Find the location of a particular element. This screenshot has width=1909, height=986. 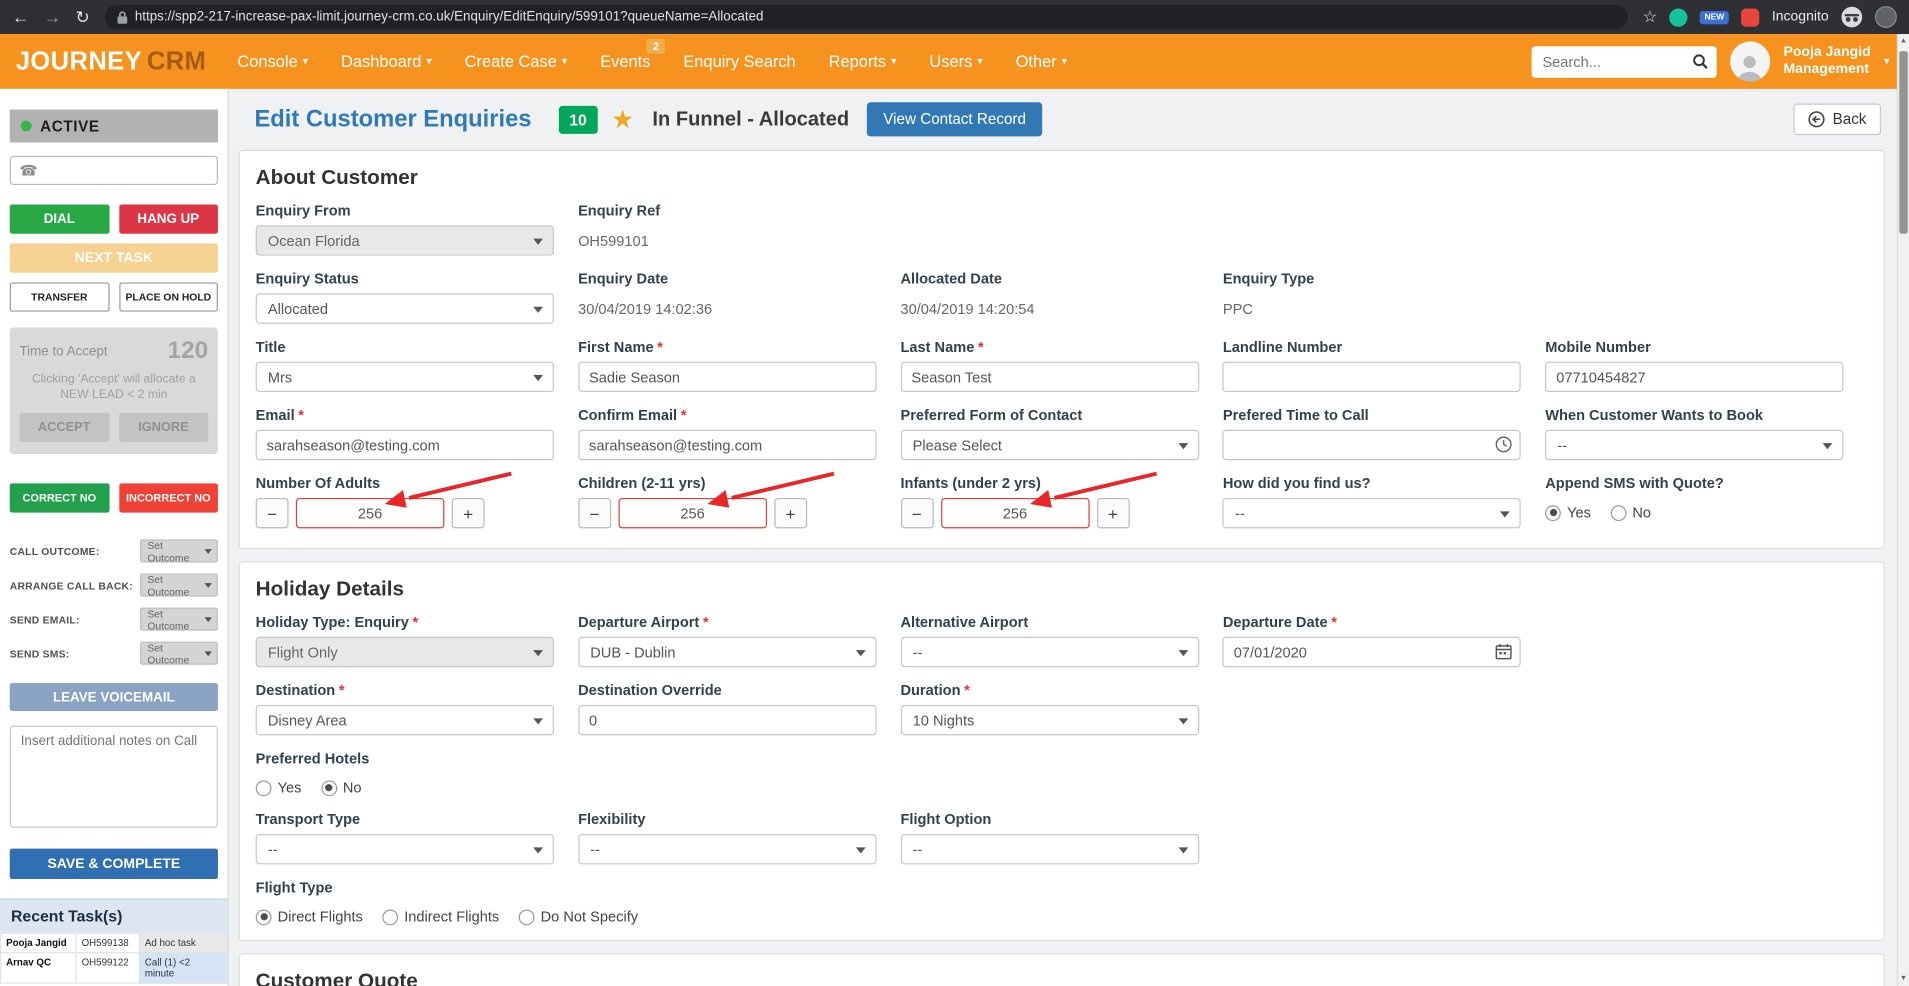

grammarly-extension-icon is located at coordinates (1678, 17).